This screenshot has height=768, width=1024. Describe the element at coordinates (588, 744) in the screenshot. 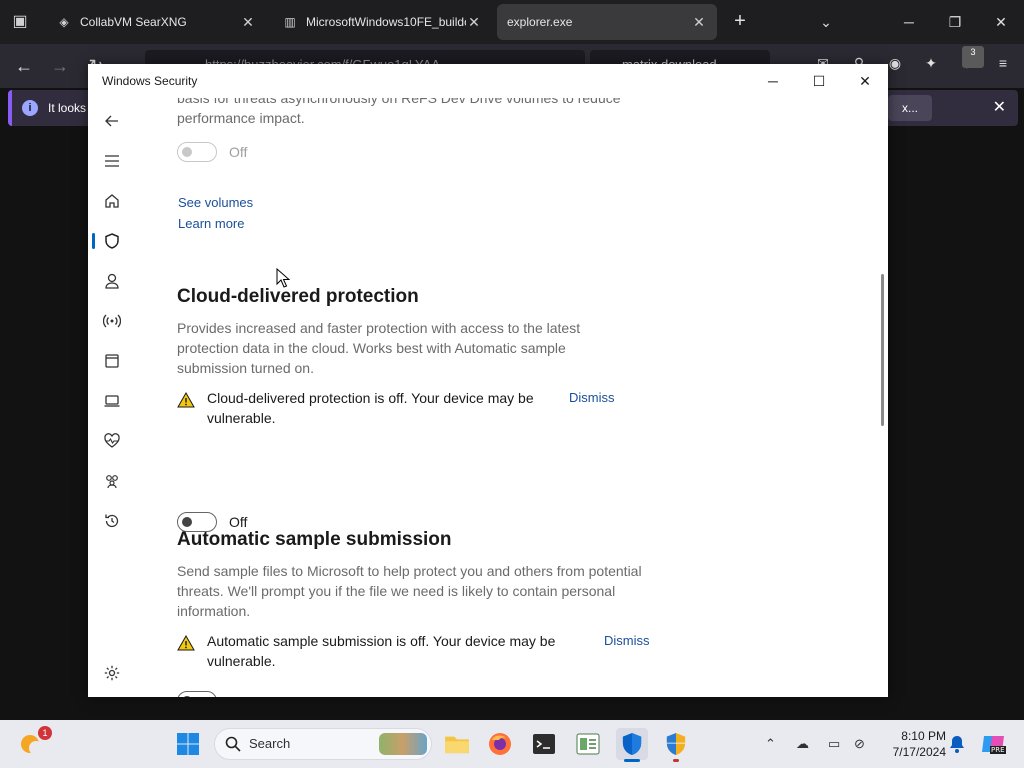

I see `task-manager-icon` at that location.